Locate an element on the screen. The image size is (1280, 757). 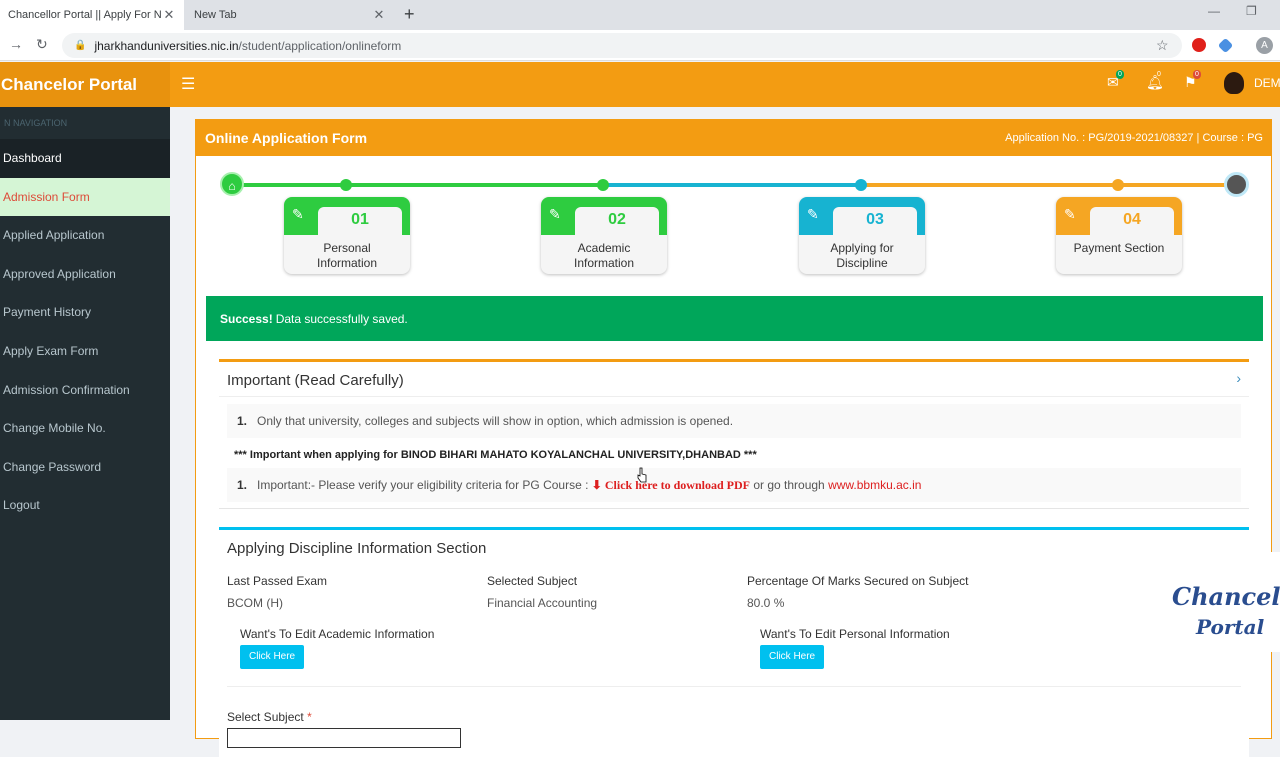
edit-personal-label: Want's To Edit Personal Information is located at coordinates (855, 634).